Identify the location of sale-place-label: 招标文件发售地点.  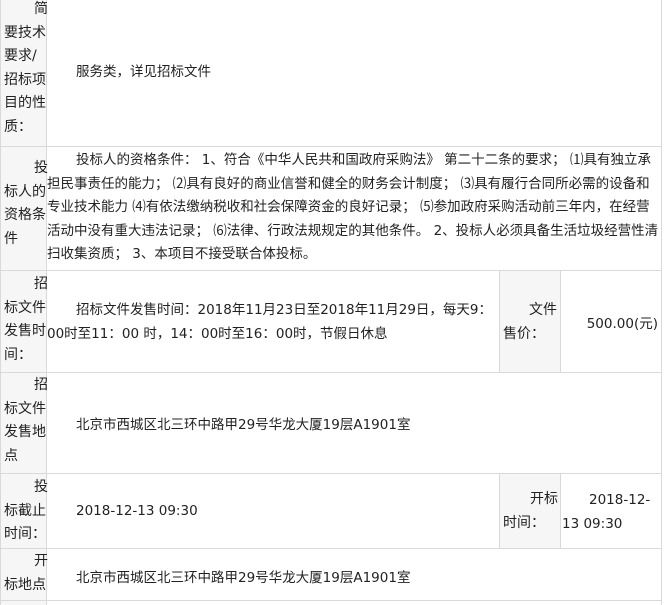
(26, 420).